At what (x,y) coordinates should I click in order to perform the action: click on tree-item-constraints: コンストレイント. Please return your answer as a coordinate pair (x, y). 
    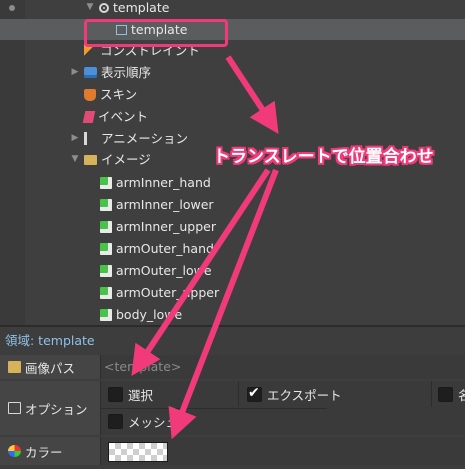
    Looking at the image, I should click on (232, 50).